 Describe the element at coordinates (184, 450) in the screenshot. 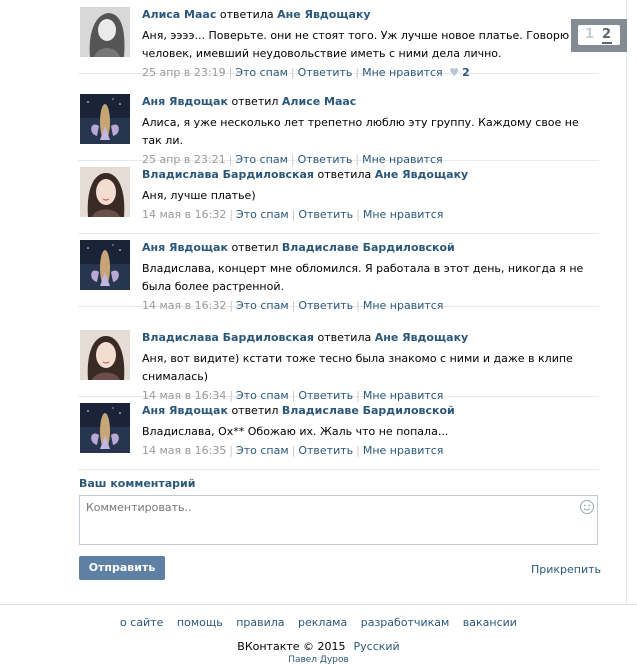

I see `comment-date: 14 мая в 16:35` at that location.